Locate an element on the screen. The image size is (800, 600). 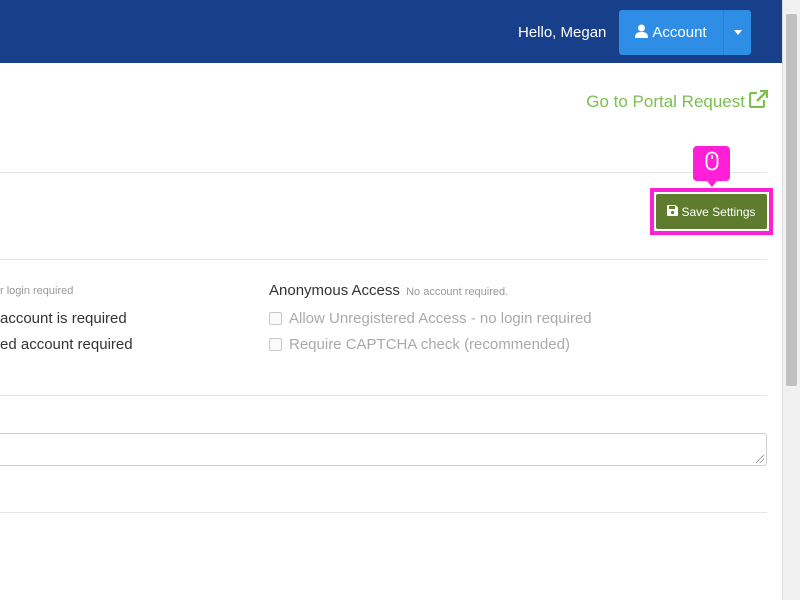
require-captcha-option: Require CAPTCHA check (recommended) is located at coordinates (419, 344).